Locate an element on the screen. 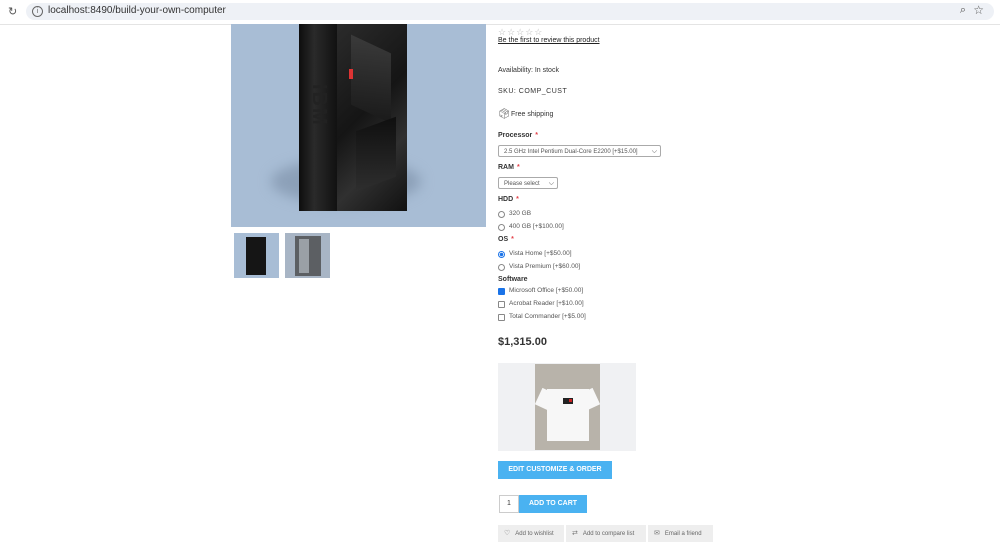  review-link: Be the first to review this product is located at coordinates (549, 40).